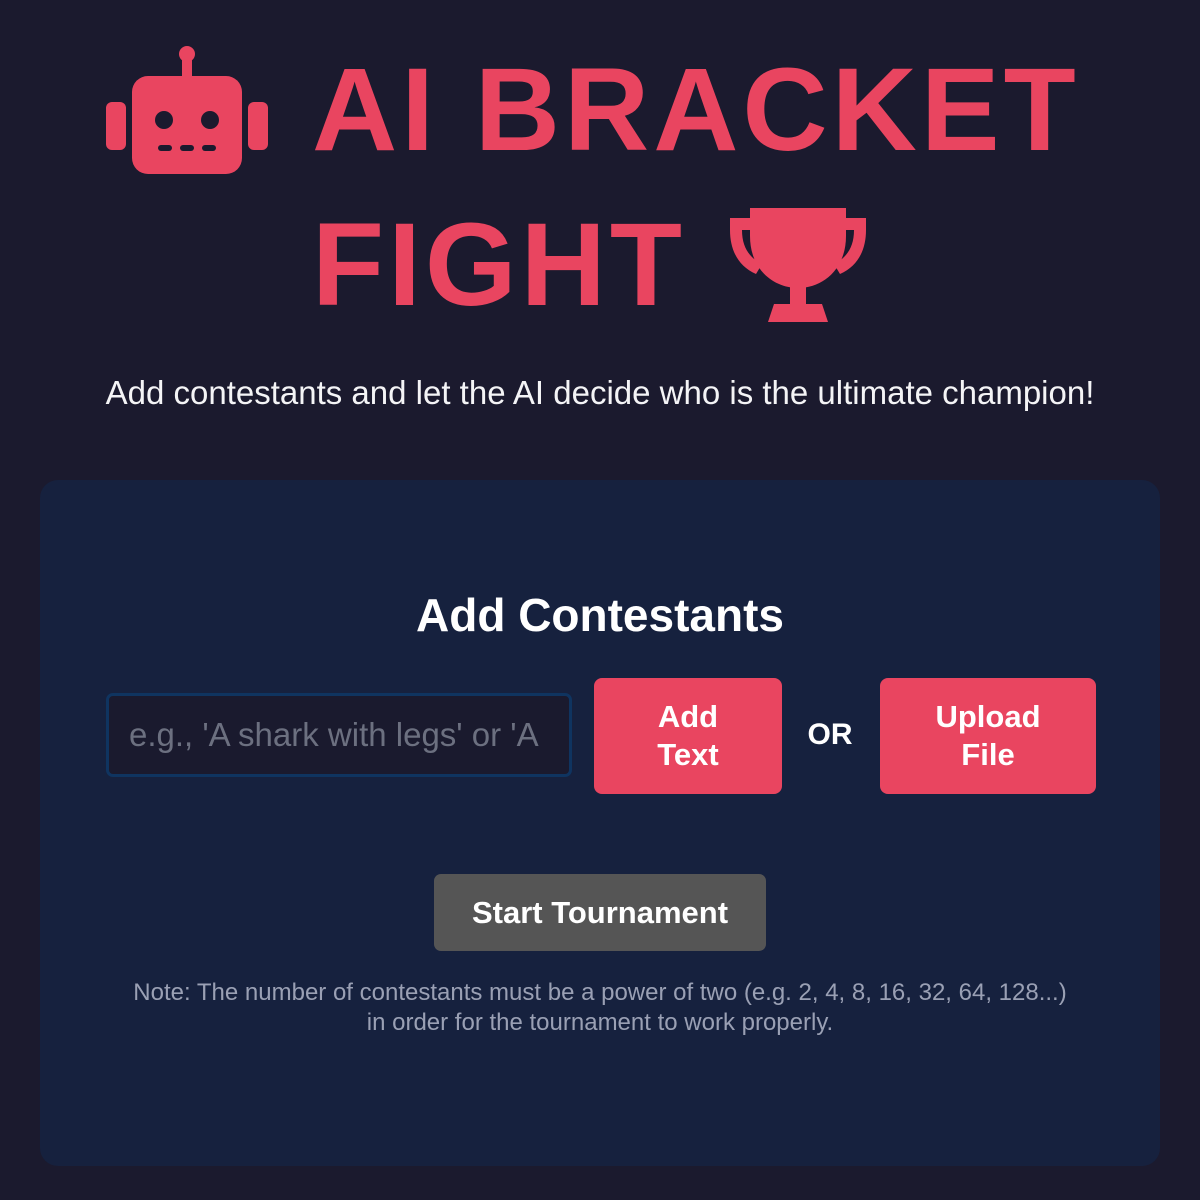 The height and width of the screenshot is (1200, 1200). Describe the element at coordinates (797, 265) in the screenshot. I see `trophy-icon` at that location.